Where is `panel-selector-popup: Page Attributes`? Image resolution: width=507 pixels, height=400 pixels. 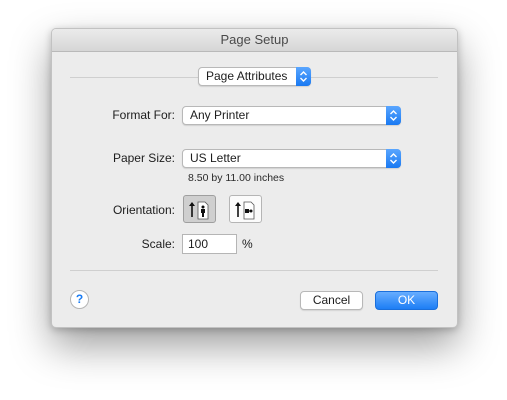
panel-selector-popup: Page Attributes is located at coordinates (254, 76).